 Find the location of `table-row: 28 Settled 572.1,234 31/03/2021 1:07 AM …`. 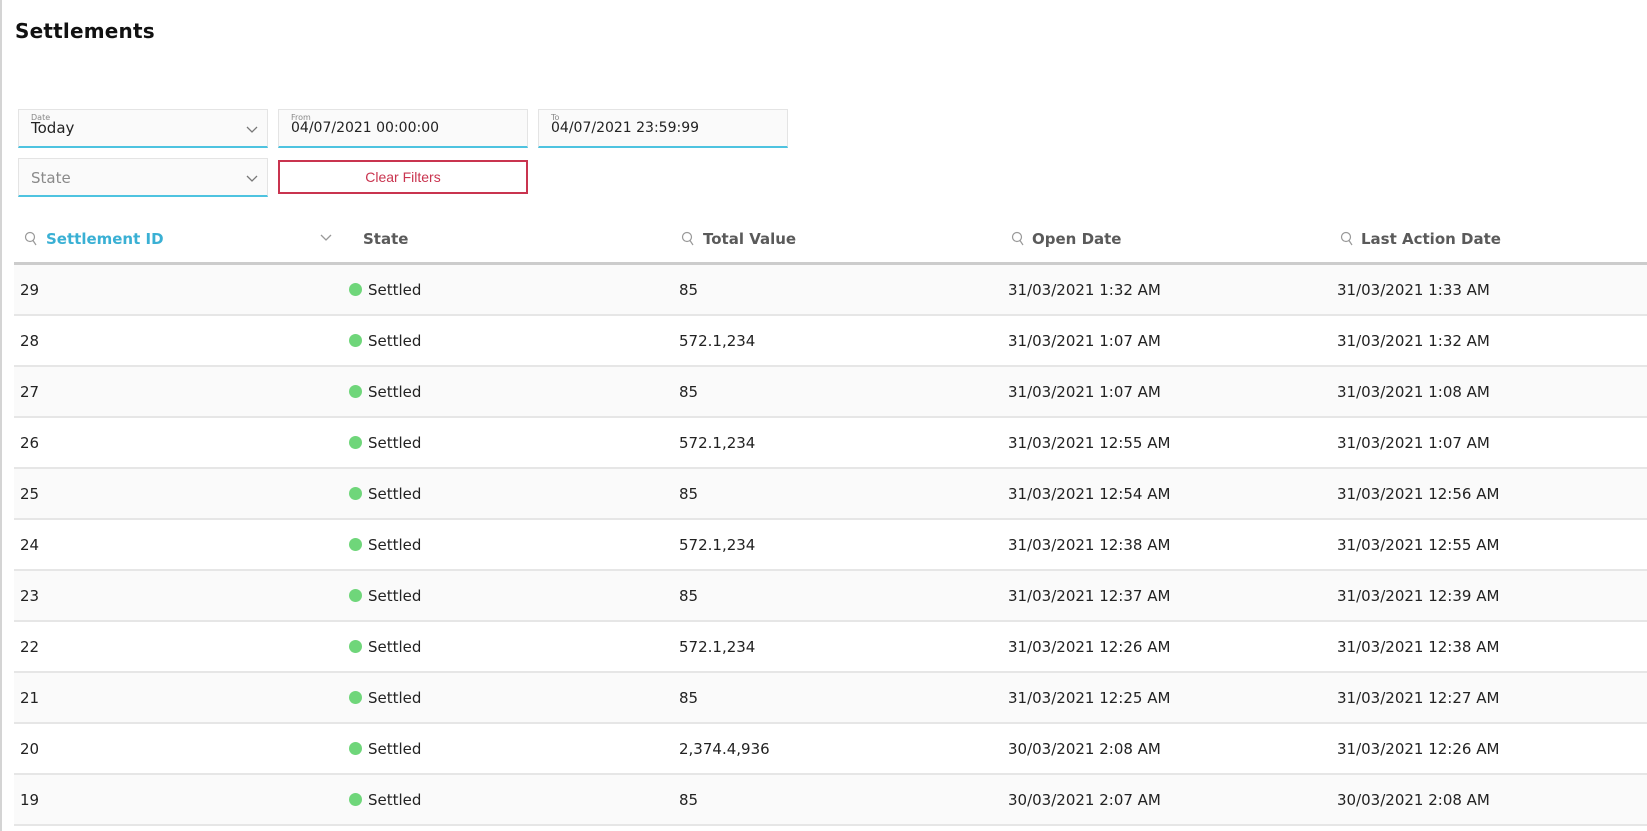

table-row: 28 Settled 572.1,234 31/03/2021 1:07 AM … is located at coordinates (830, 341).